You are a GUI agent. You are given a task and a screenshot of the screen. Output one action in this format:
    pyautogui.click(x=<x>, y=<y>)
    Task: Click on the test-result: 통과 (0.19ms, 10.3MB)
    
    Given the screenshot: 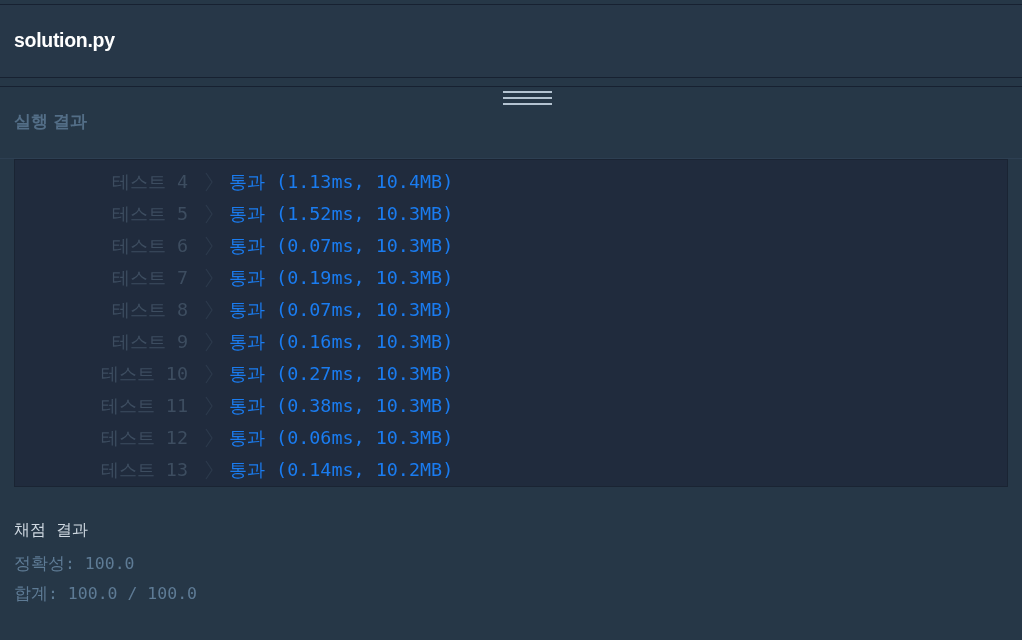 What is the action you would take?
    pyautogui.click(x=341, y=278)
    